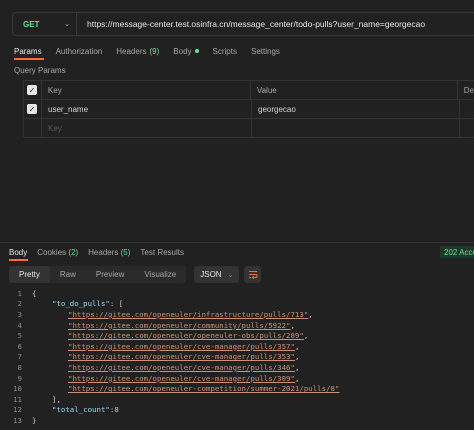  What do you see at coordinates (56, 399) in the screenshot?
I see `code-text: ],` at bounding box center [56, 399].